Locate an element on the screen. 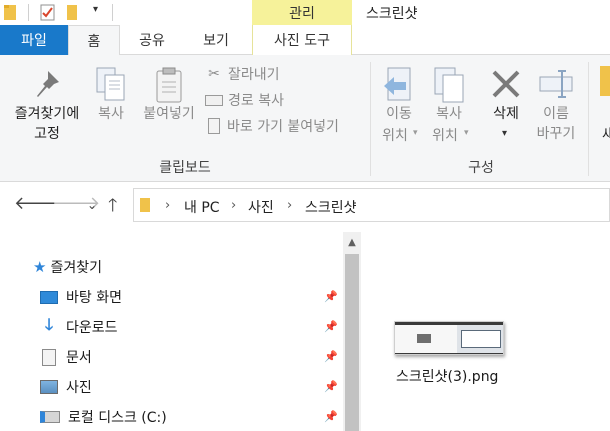 This screenshot has height=431, width=610. clipboard-group-label: 클립보드 is located at coordinates (185, 168).